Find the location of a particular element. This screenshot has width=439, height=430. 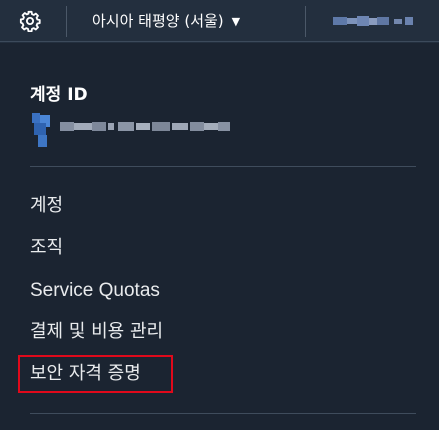

account-id-heading: 계정 ID is located at coordinates (59, 95).